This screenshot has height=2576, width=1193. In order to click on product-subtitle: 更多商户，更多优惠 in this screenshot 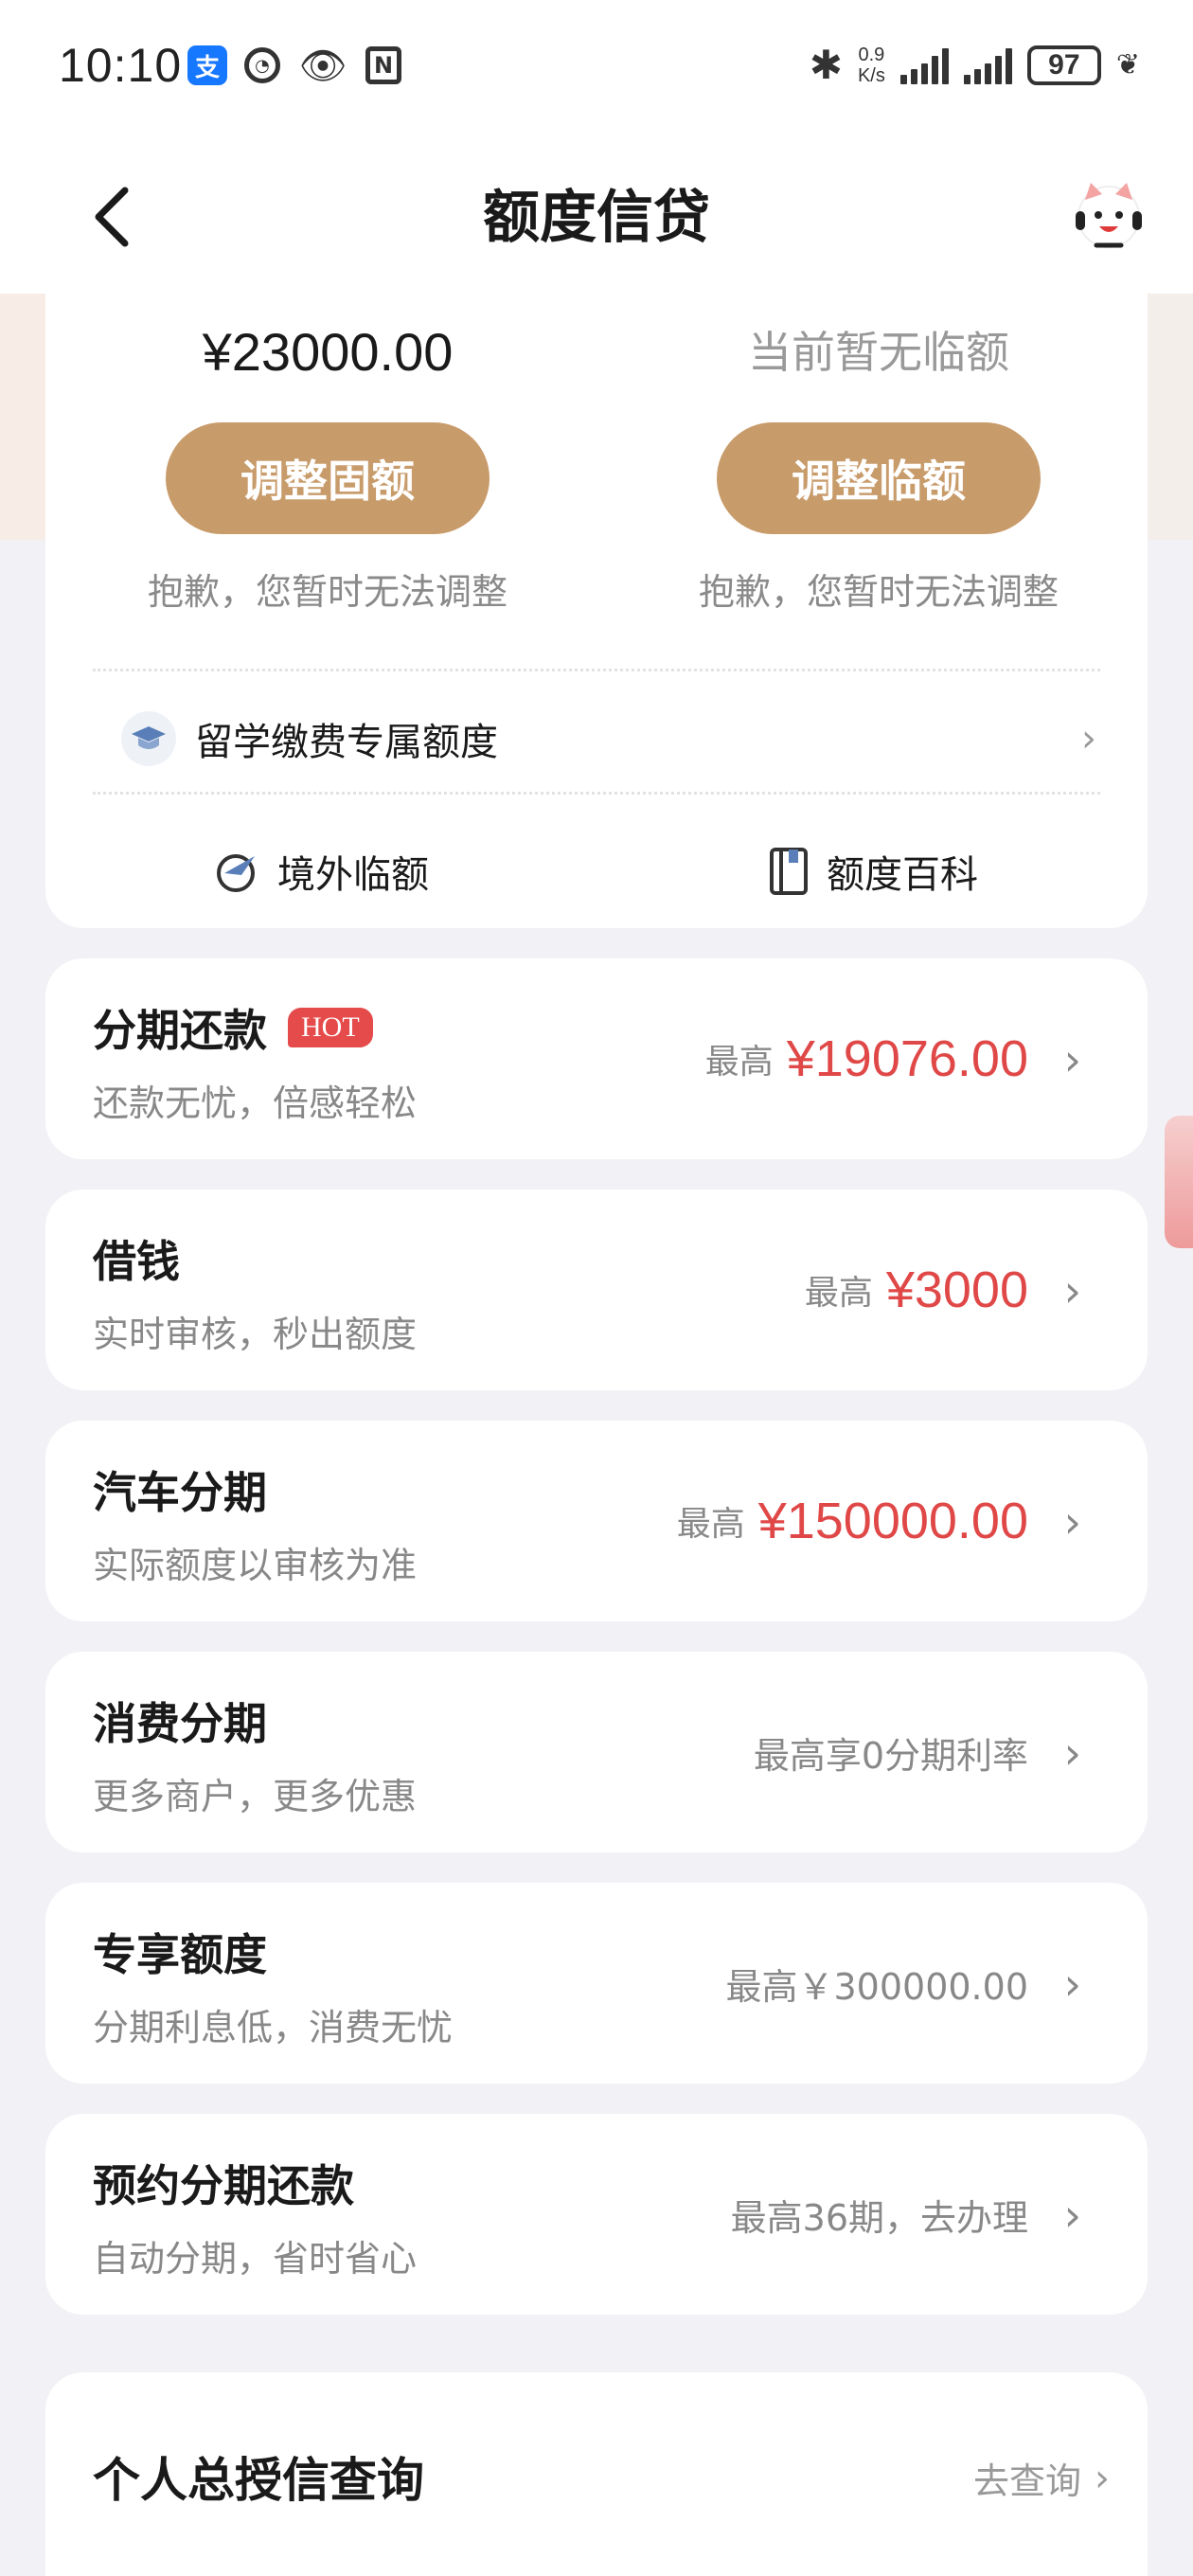, I will do `click(255, 1796)`.